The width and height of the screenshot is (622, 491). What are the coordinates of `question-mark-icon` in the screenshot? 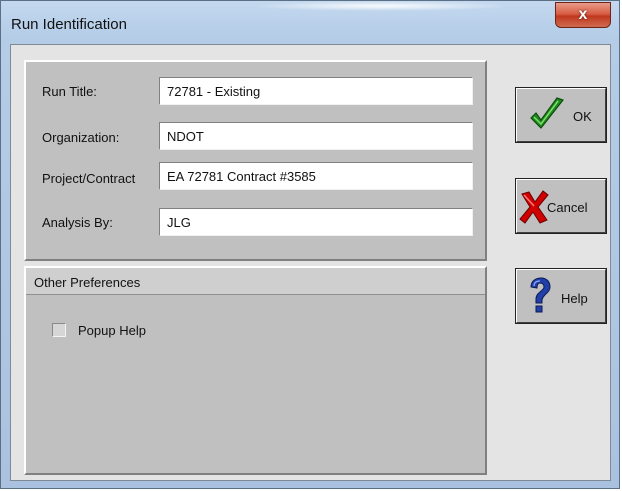 It's located at (540, 295).